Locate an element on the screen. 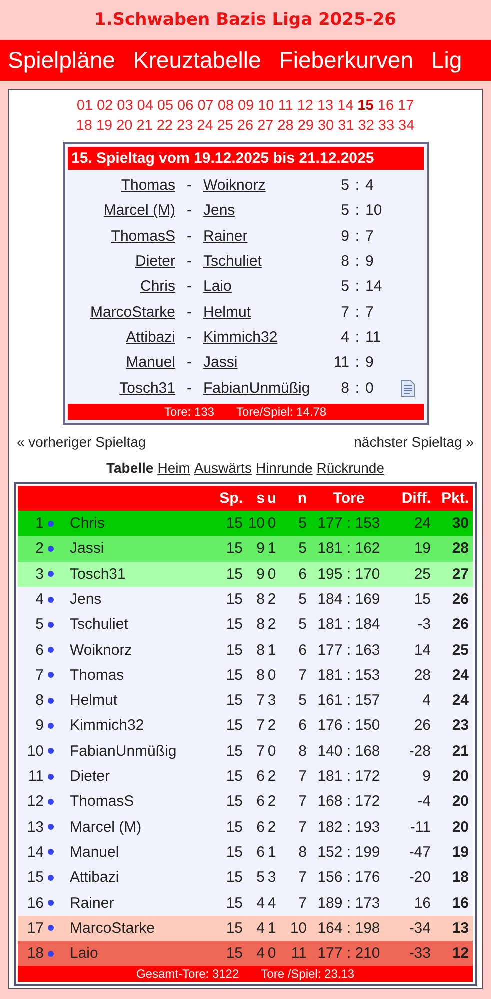  matchday-link: 13 is located at coordinates (325, 106).